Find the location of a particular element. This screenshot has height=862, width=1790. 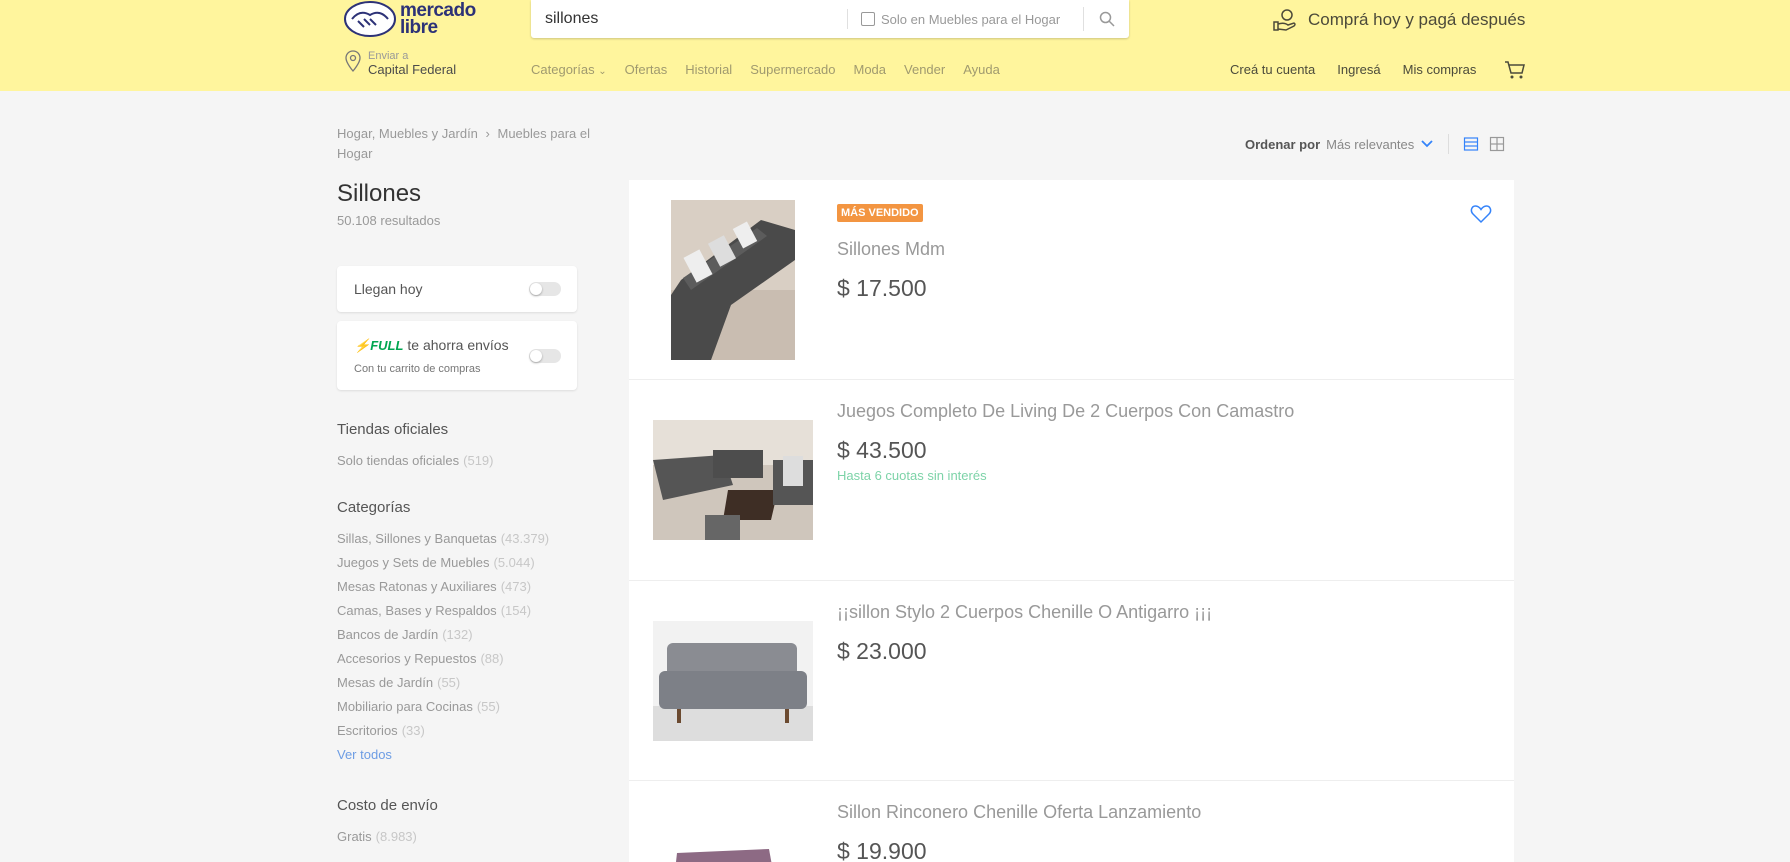

category-filter-checkbox is located at coordinates (868, 19).